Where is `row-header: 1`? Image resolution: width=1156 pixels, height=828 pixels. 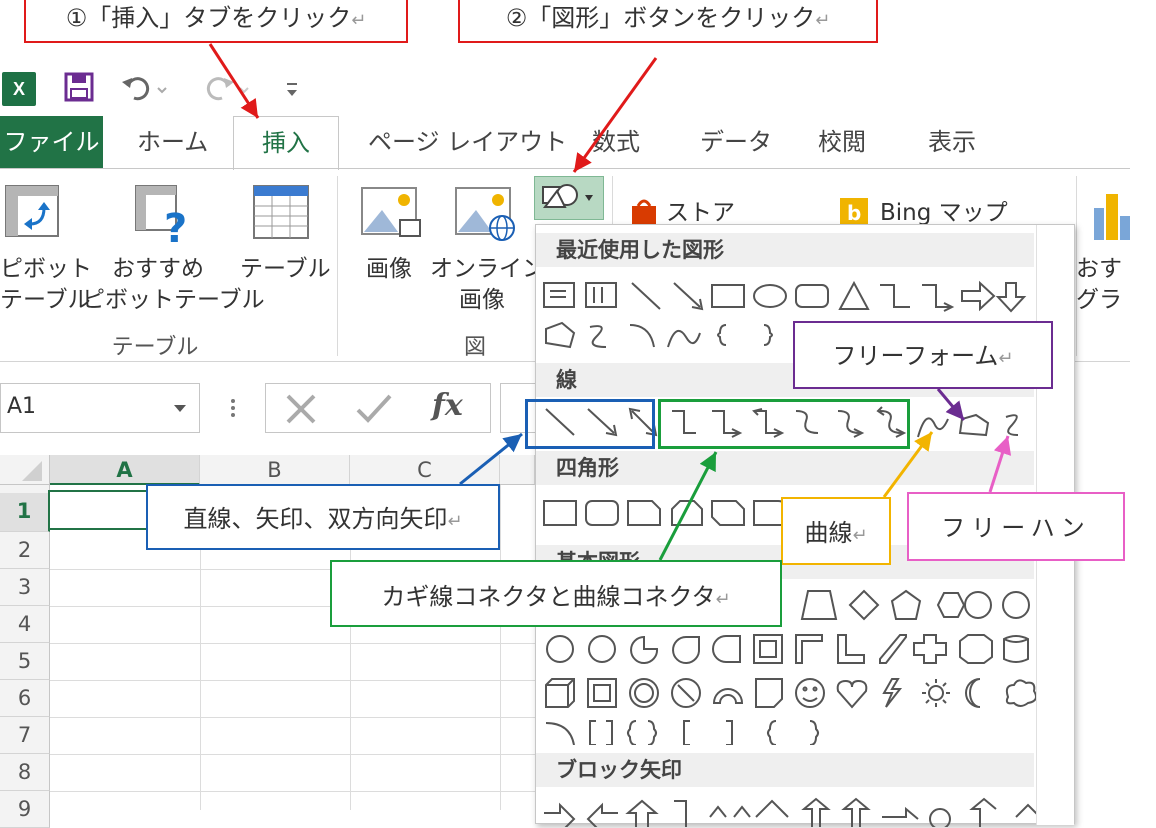 row-header: 1 is located at coordinates (25, 512).